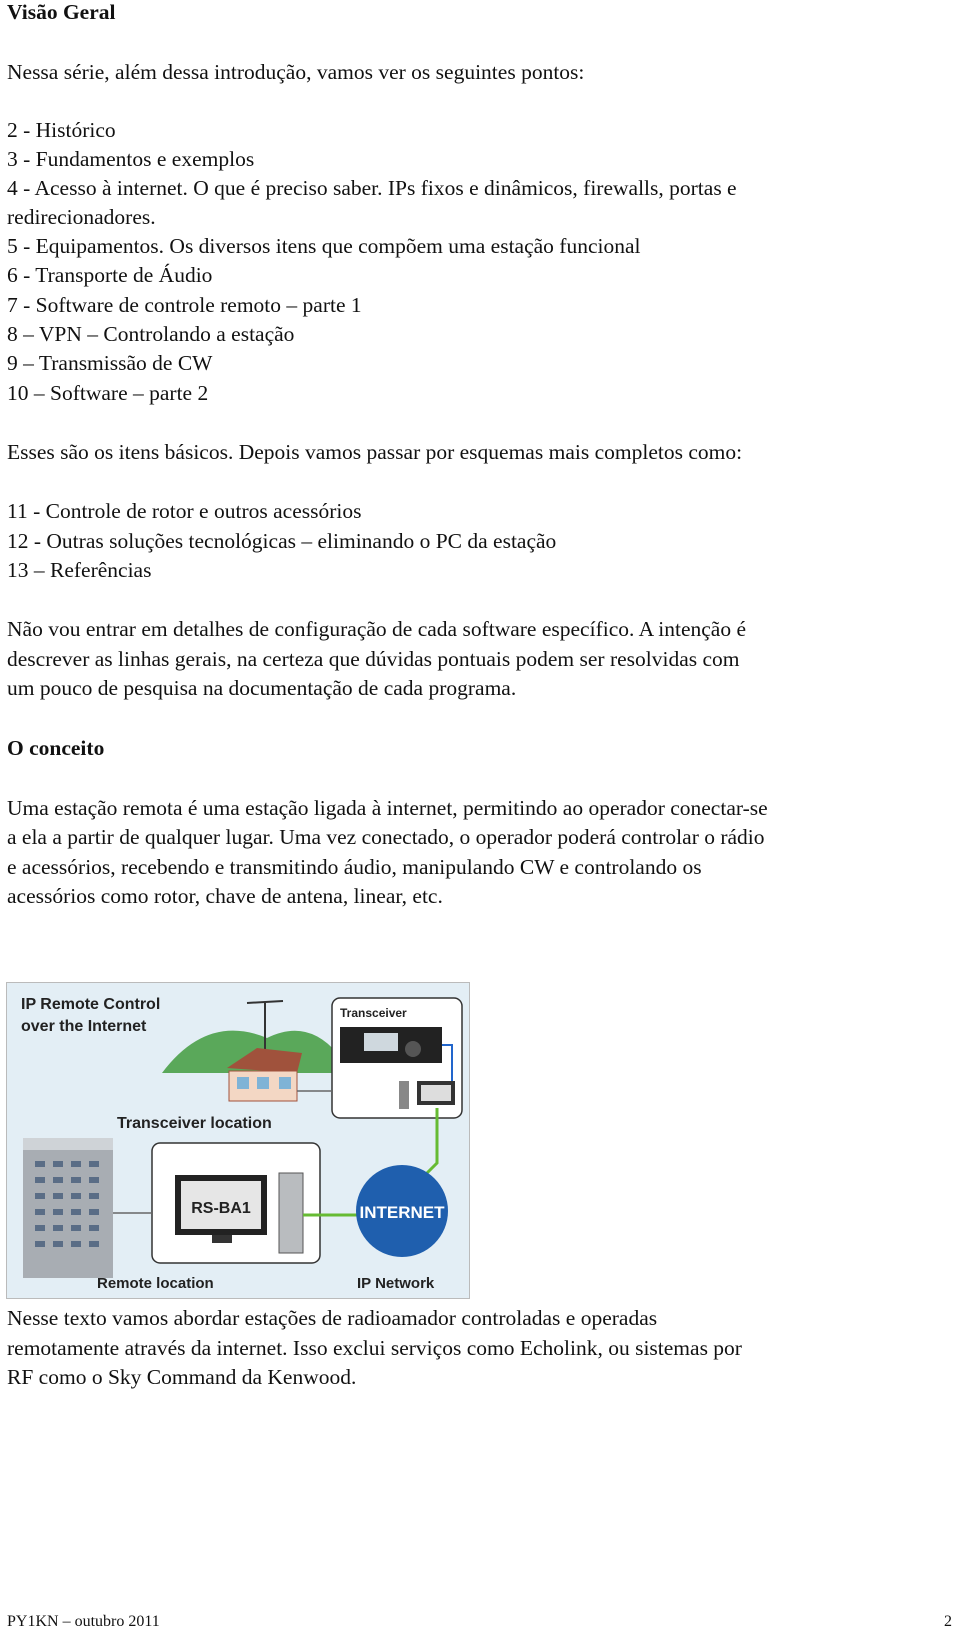  Describe the element at coordinates (131, 159) in the screenshot. I see `list-item: 3 - Fundamentos e exemplos` at that location.